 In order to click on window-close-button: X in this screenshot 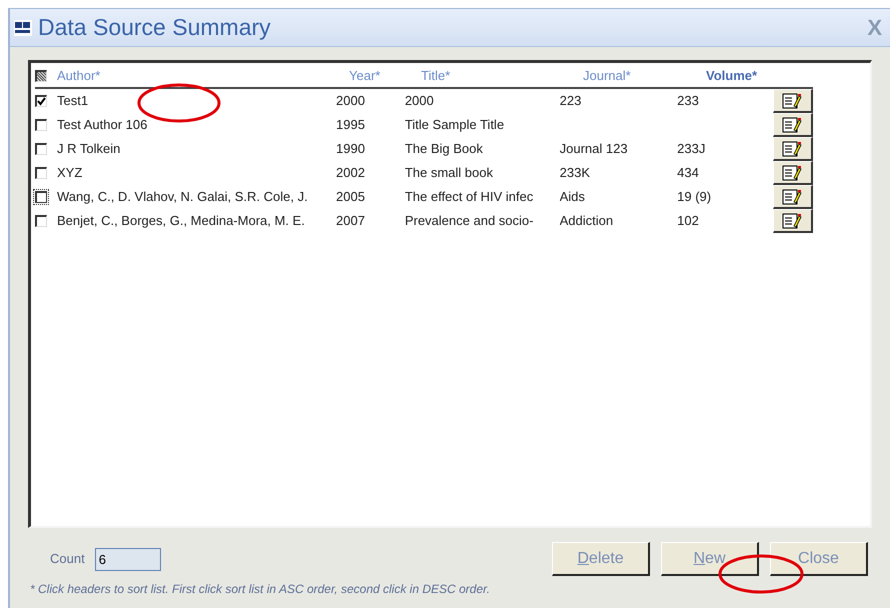, I will do `click(874, 27)`.